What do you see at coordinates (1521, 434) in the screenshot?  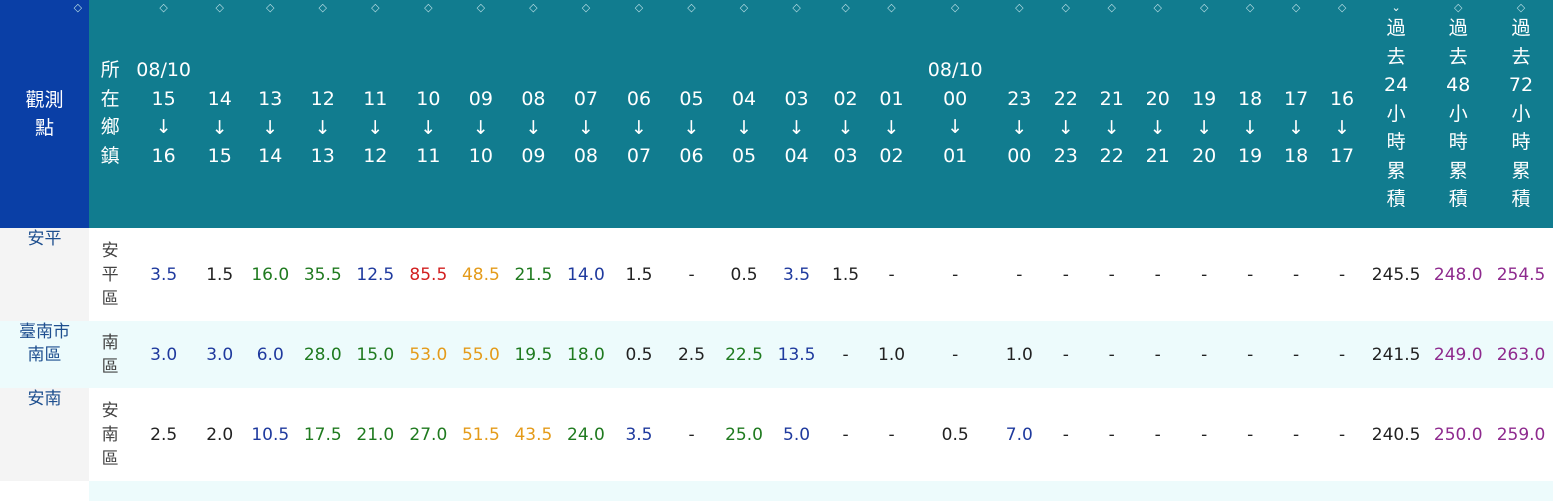 I see `accumulation-value: 259.0` at bounding box center [1521, 434].